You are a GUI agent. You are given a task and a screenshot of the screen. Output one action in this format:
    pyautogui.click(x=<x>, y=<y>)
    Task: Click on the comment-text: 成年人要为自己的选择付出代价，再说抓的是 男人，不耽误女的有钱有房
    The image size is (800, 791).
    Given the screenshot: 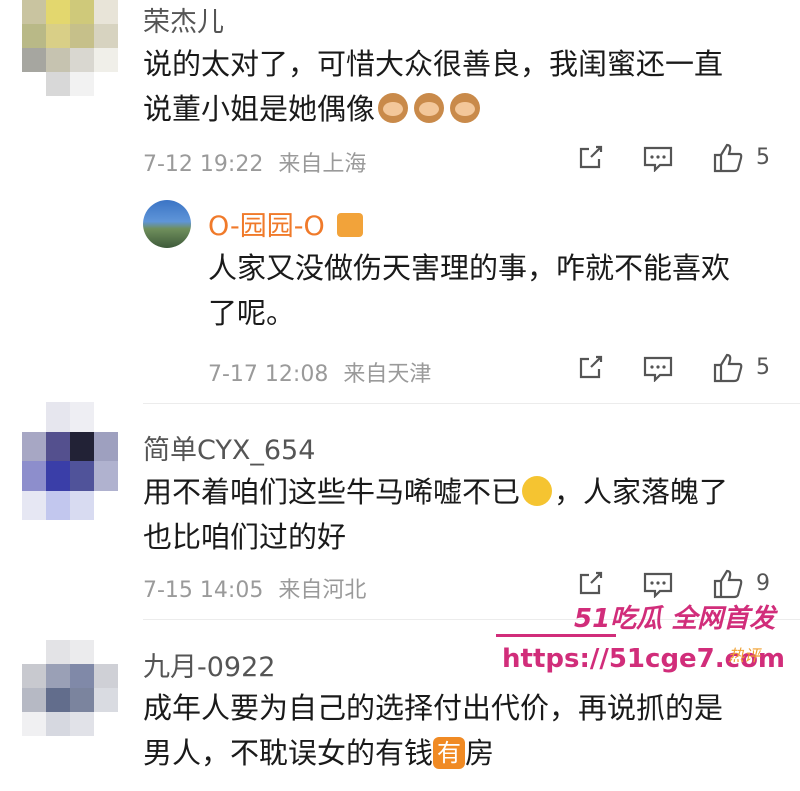 What is the action you would take?
    pyautogui.click(x=463, y=731)
    